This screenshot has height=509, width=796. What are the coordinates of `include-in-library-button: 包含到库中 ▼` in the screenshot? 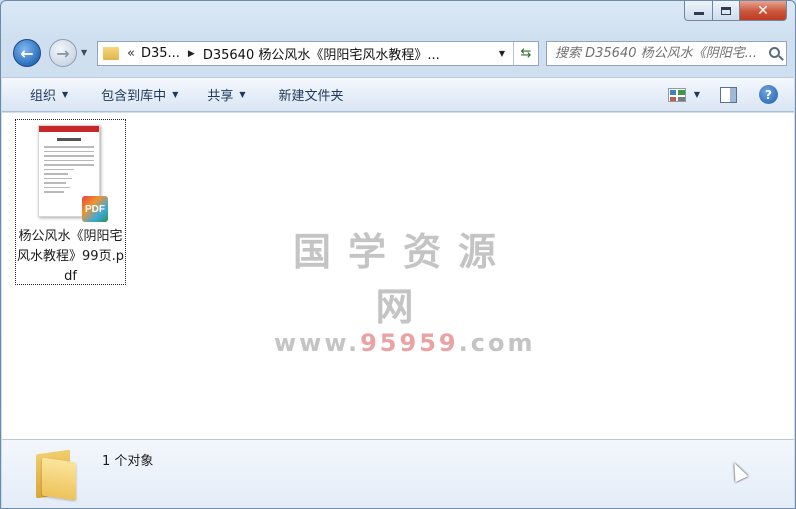 It's located at (139, 94).